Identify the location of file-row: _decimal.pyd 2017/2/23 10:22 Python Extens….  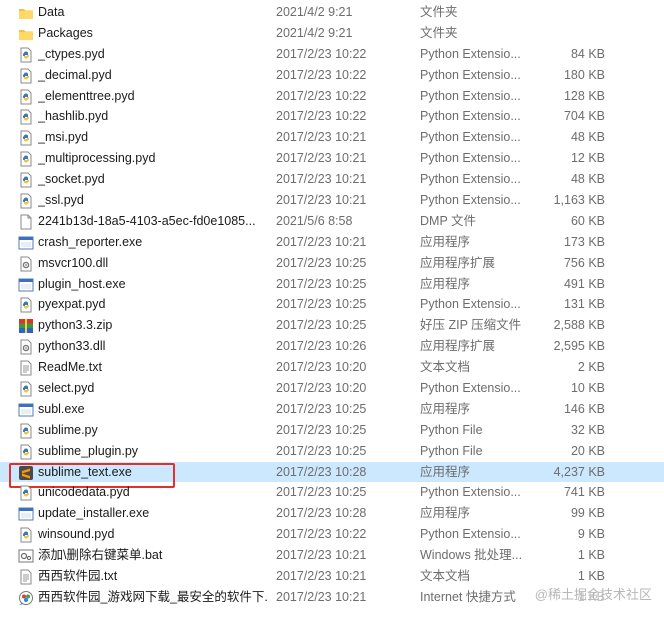
(332, 75).